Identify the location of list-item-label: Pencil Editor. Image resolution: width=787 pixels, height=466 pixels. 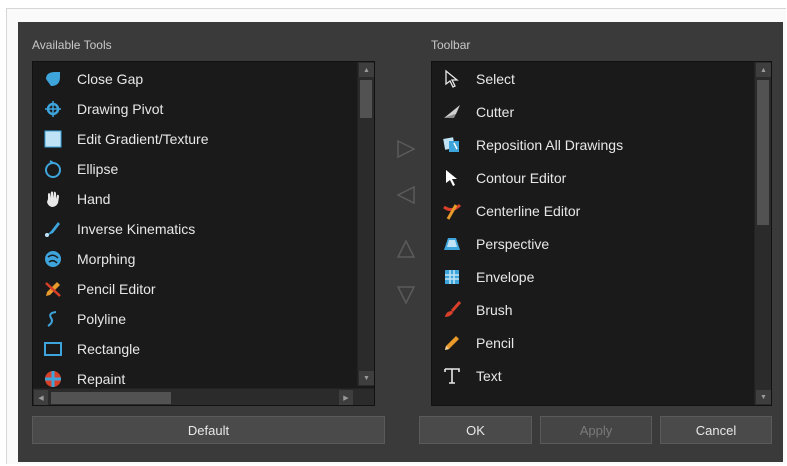
(116, 289).